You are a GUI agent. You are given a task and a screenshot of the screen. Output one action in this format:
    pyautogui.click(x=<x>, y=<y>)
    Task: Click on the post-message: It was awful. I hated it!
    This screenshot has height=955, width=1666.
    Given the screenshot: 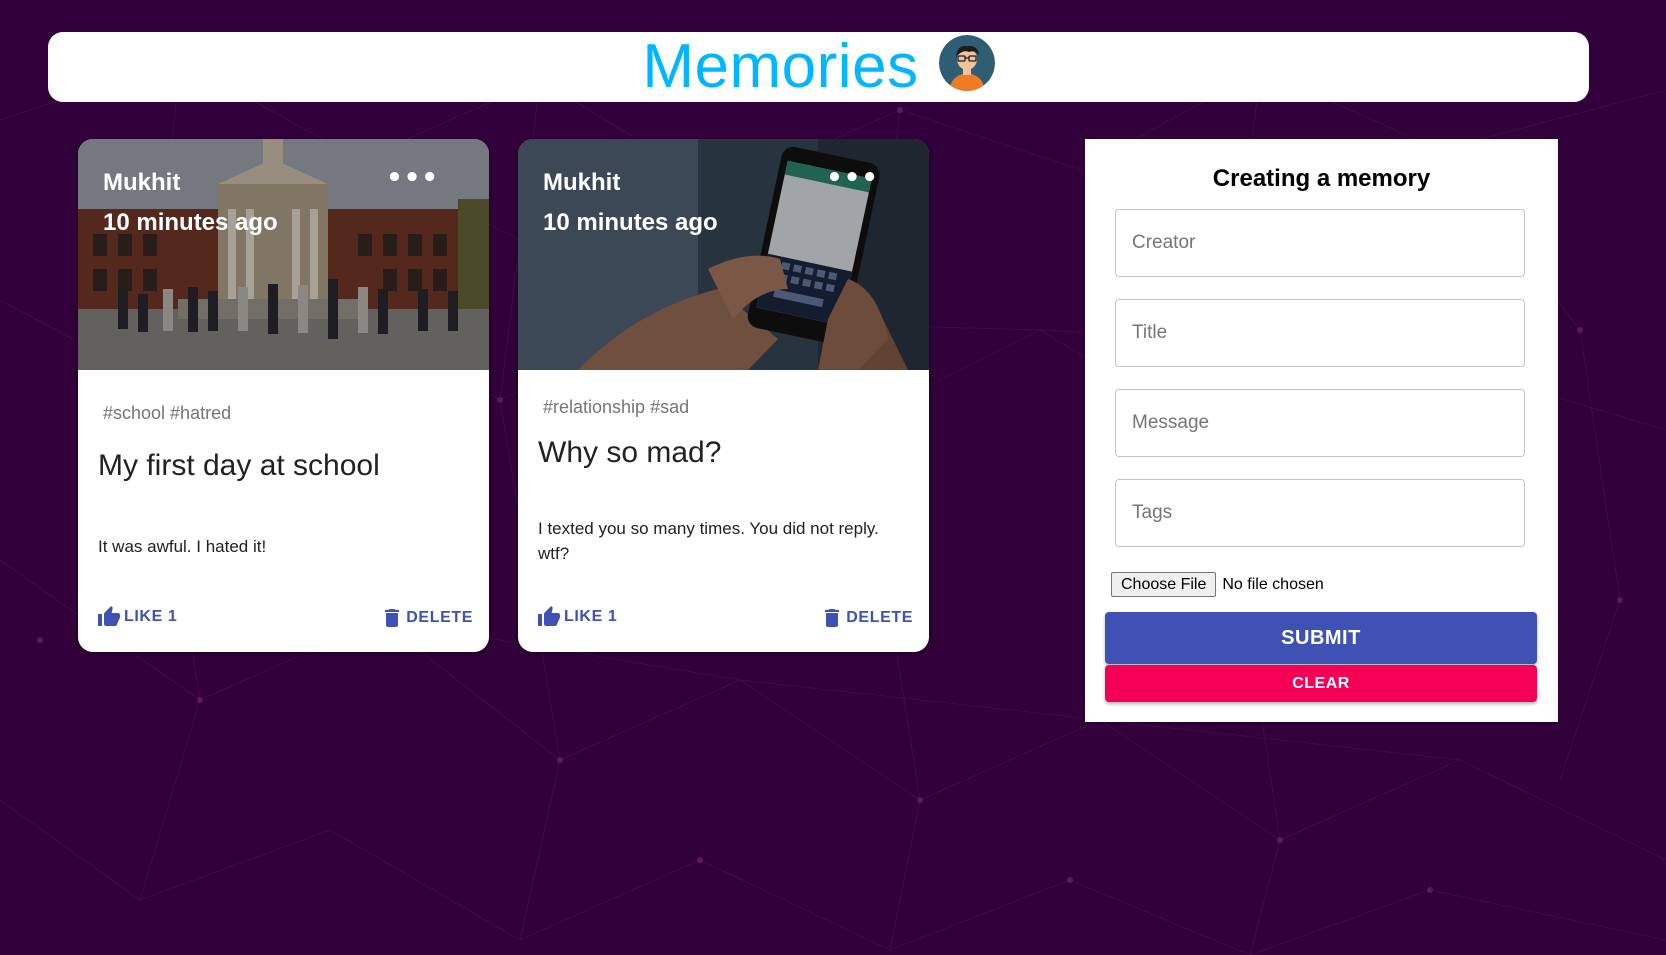 What is the action you would take?
    pyautogui.click(x=182, y=546)
    